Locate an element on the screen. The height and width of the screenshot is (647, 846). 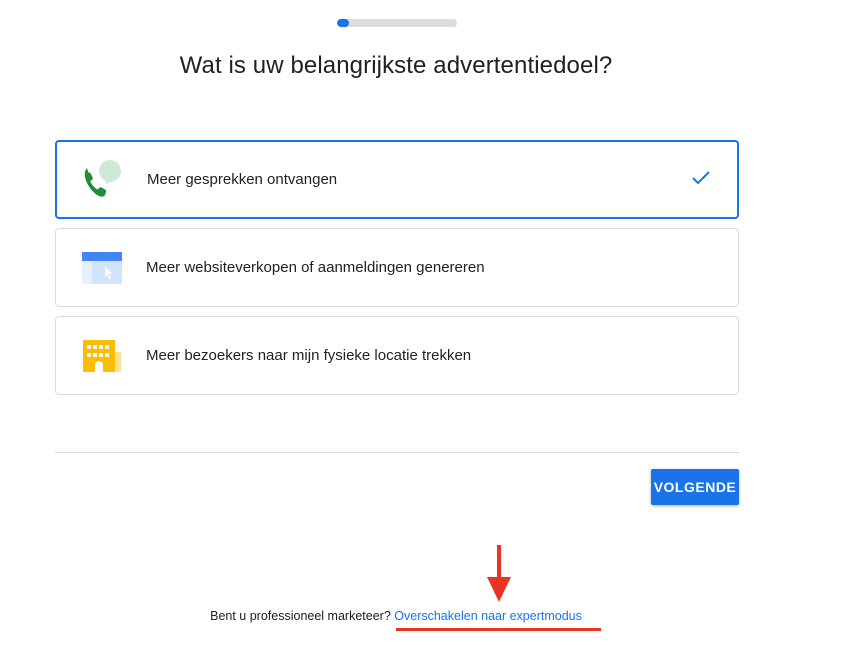
footer-question: Bent u professioneel marketeer? is located at coordinates (300, 616).